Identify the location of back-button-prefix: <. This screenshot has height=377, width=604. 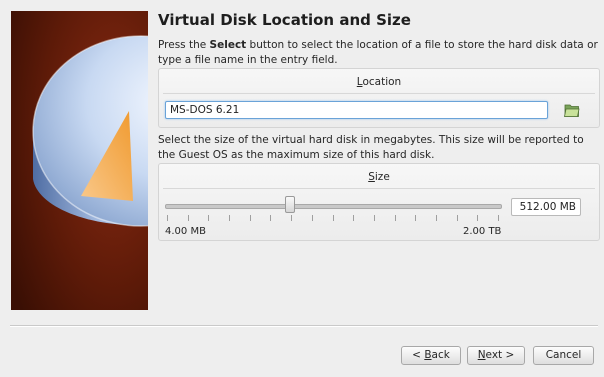
(418, 355).